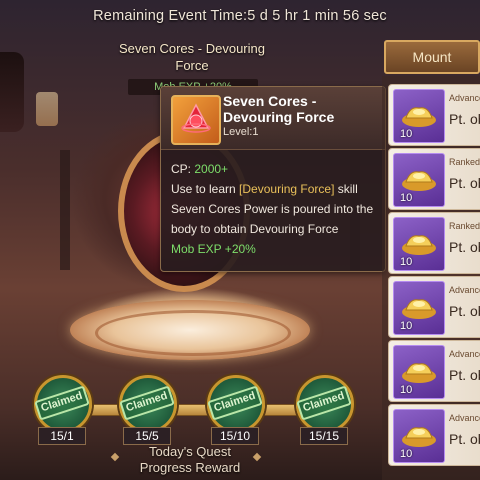  Describe the element at coordinates (192, 57) in the screenshot. I see `stage-title: Seven Cores - Devouring Force` at that location.